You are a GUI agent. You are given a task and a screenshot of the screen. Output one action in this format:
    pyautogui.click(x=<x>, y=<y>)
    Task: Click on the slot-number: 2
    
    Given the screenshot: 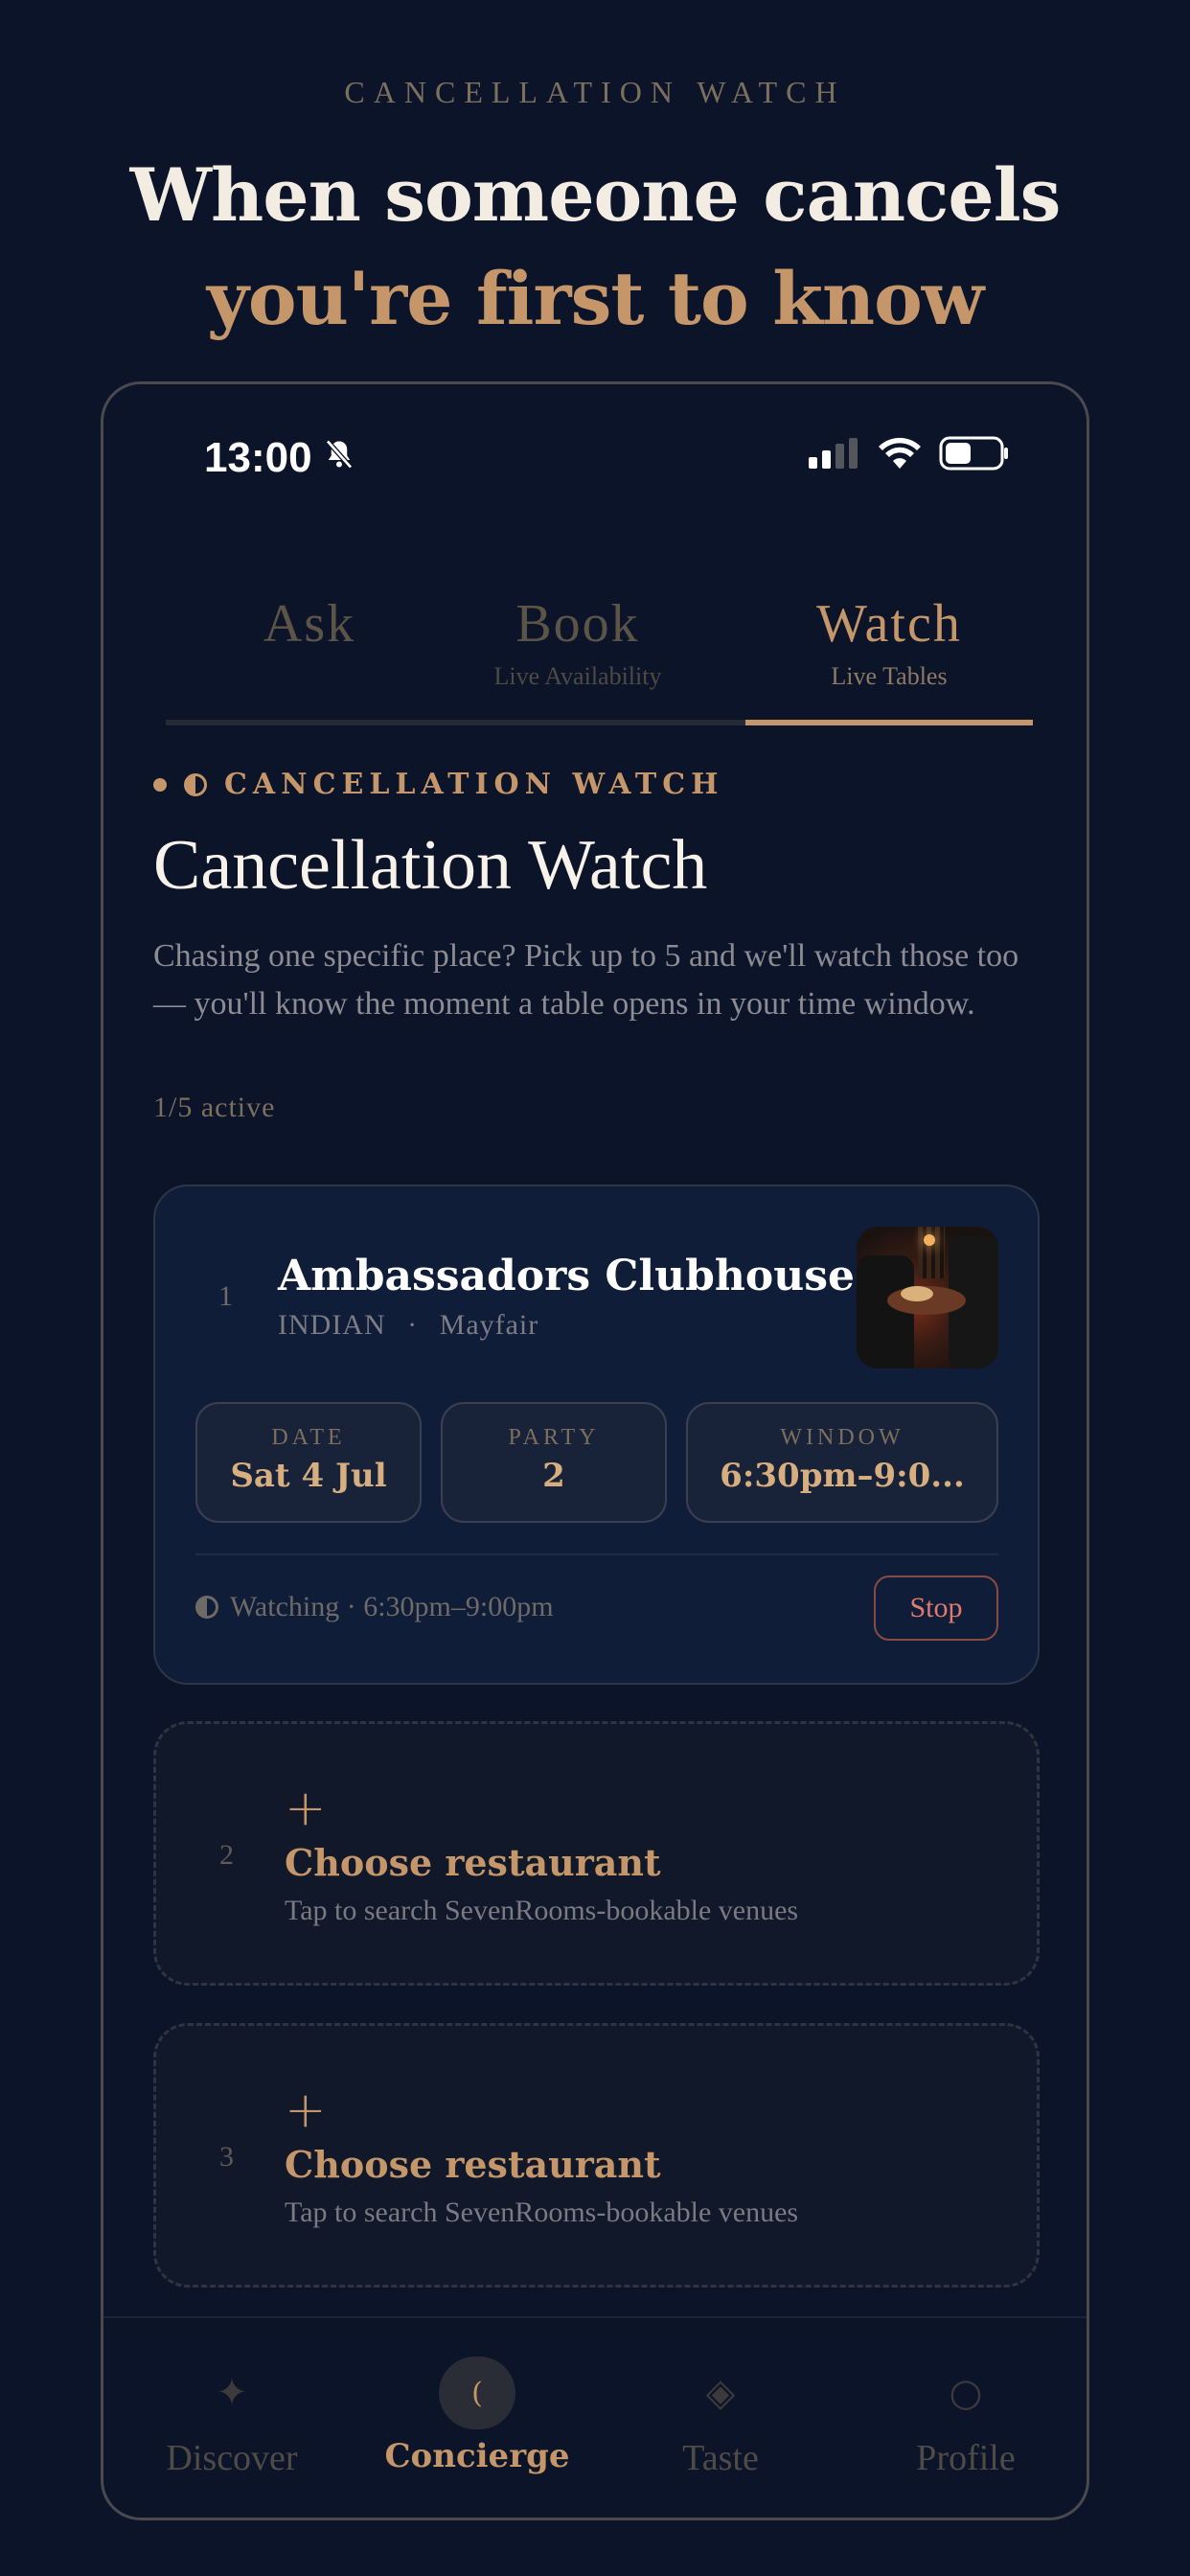 What is the action you would take?
    pyautogui.click(x=226, y=1855)
    